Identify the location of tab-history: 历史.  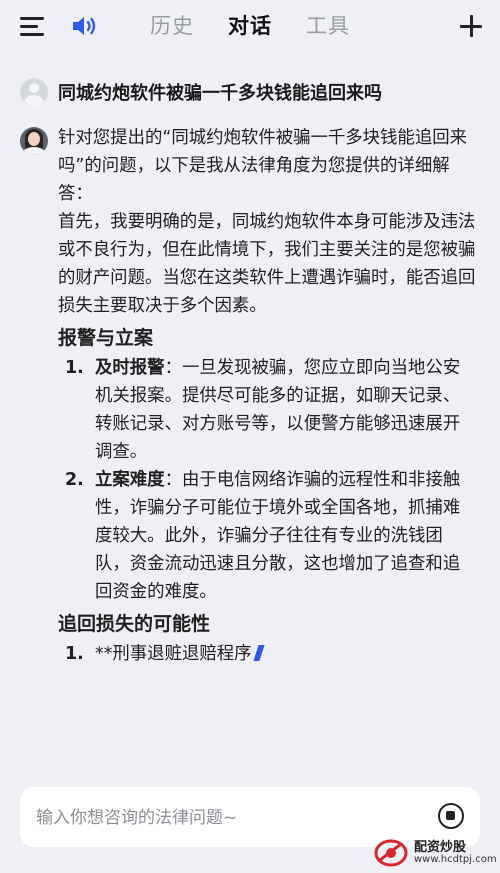
(172, 28).